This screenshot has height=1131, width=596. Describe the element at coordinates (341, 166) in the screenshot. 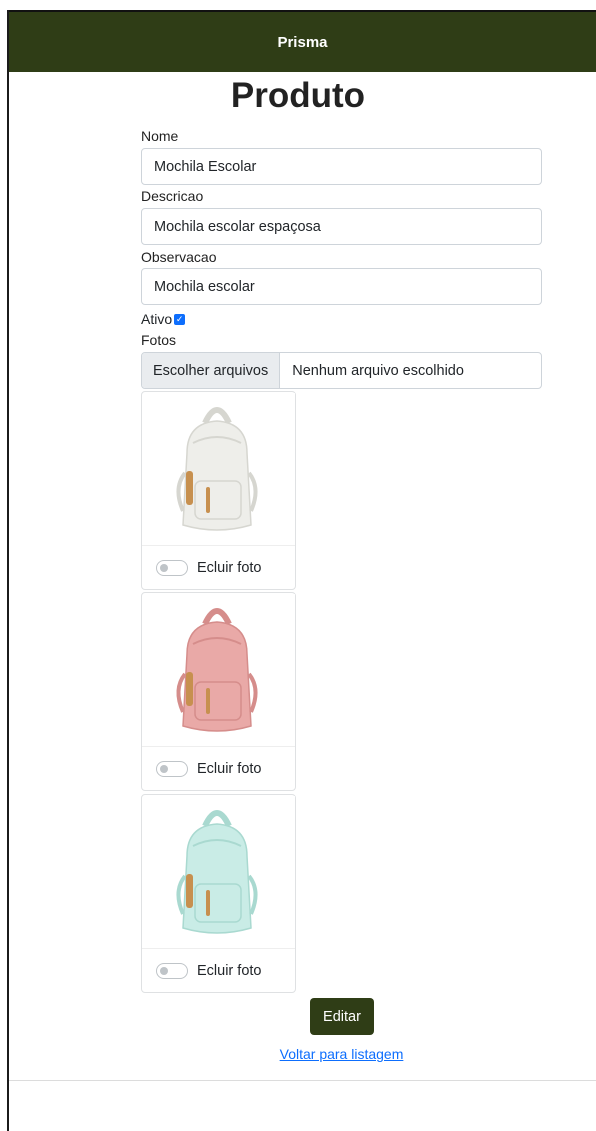

I see `nome-input` at that location.